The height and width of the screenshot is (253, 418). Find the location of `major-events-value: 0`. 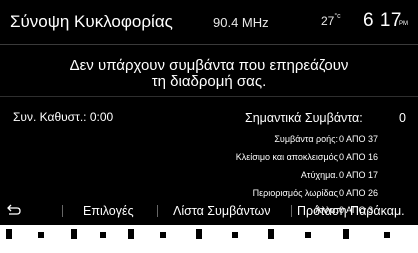

major-events-value: 0 is located at coordinates (402, 118).